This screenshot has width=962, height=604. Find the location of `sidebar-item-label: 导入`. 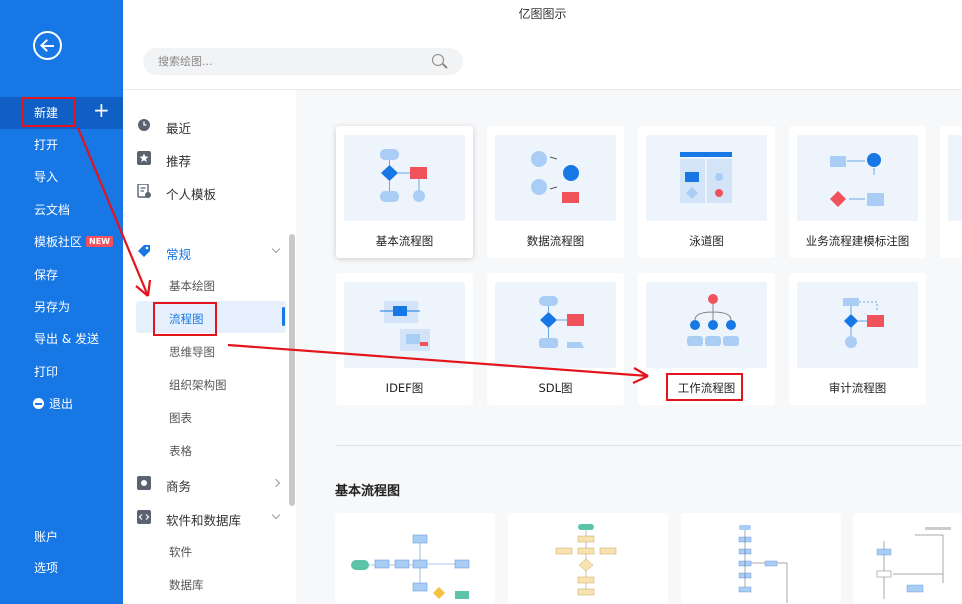

sidebar-item-label: 导入 is located at coordinates (46, 177).